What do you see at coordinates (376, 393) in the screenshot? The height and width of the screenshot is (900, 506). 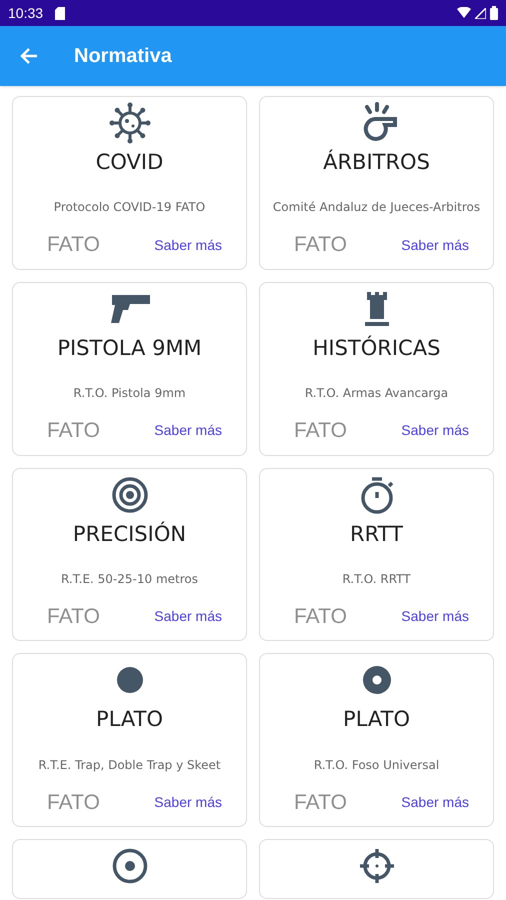 I see `card-description: R.T.O. Armas Avancarga` at bounding box center [376, 393].